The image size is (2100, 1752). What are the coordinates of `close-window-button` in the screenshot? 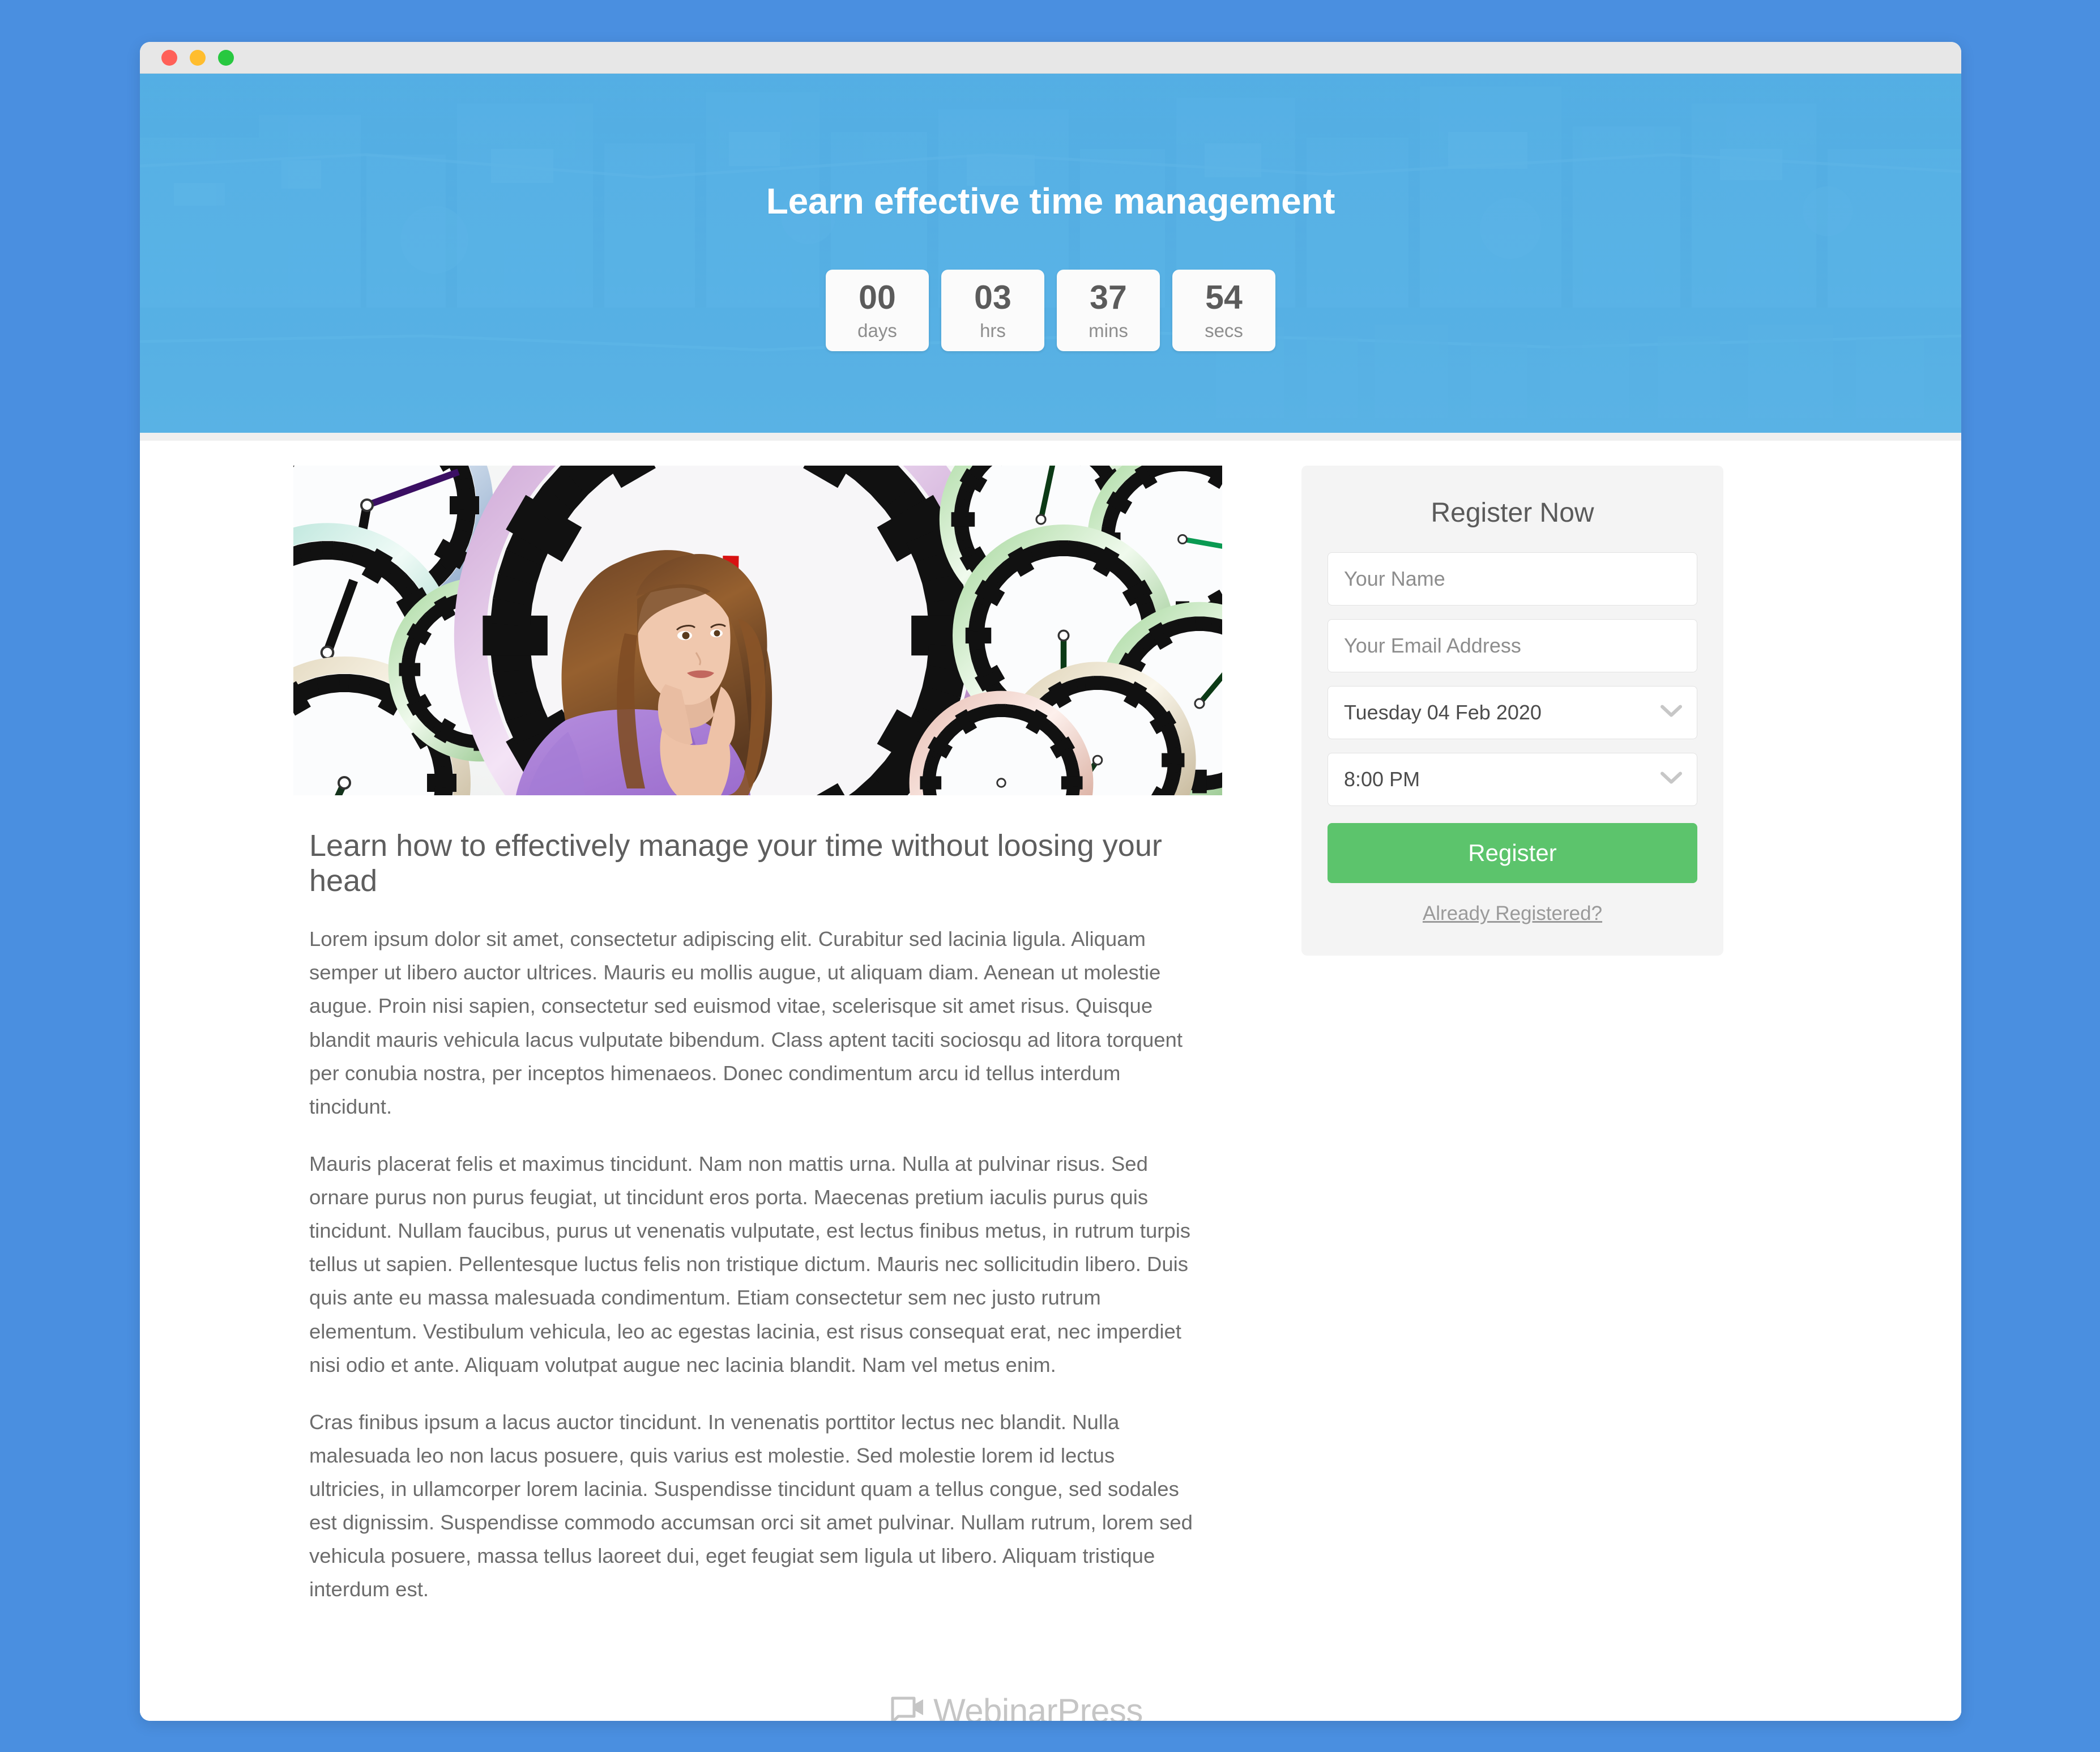 It's located at (169, 57).